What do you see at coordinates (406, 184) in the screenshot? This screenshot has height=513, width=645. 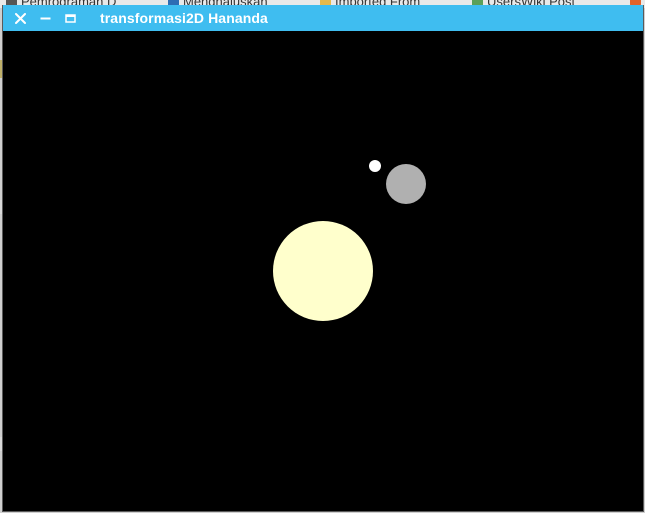 I see `planet-circle` at bounding box center [406, 184].